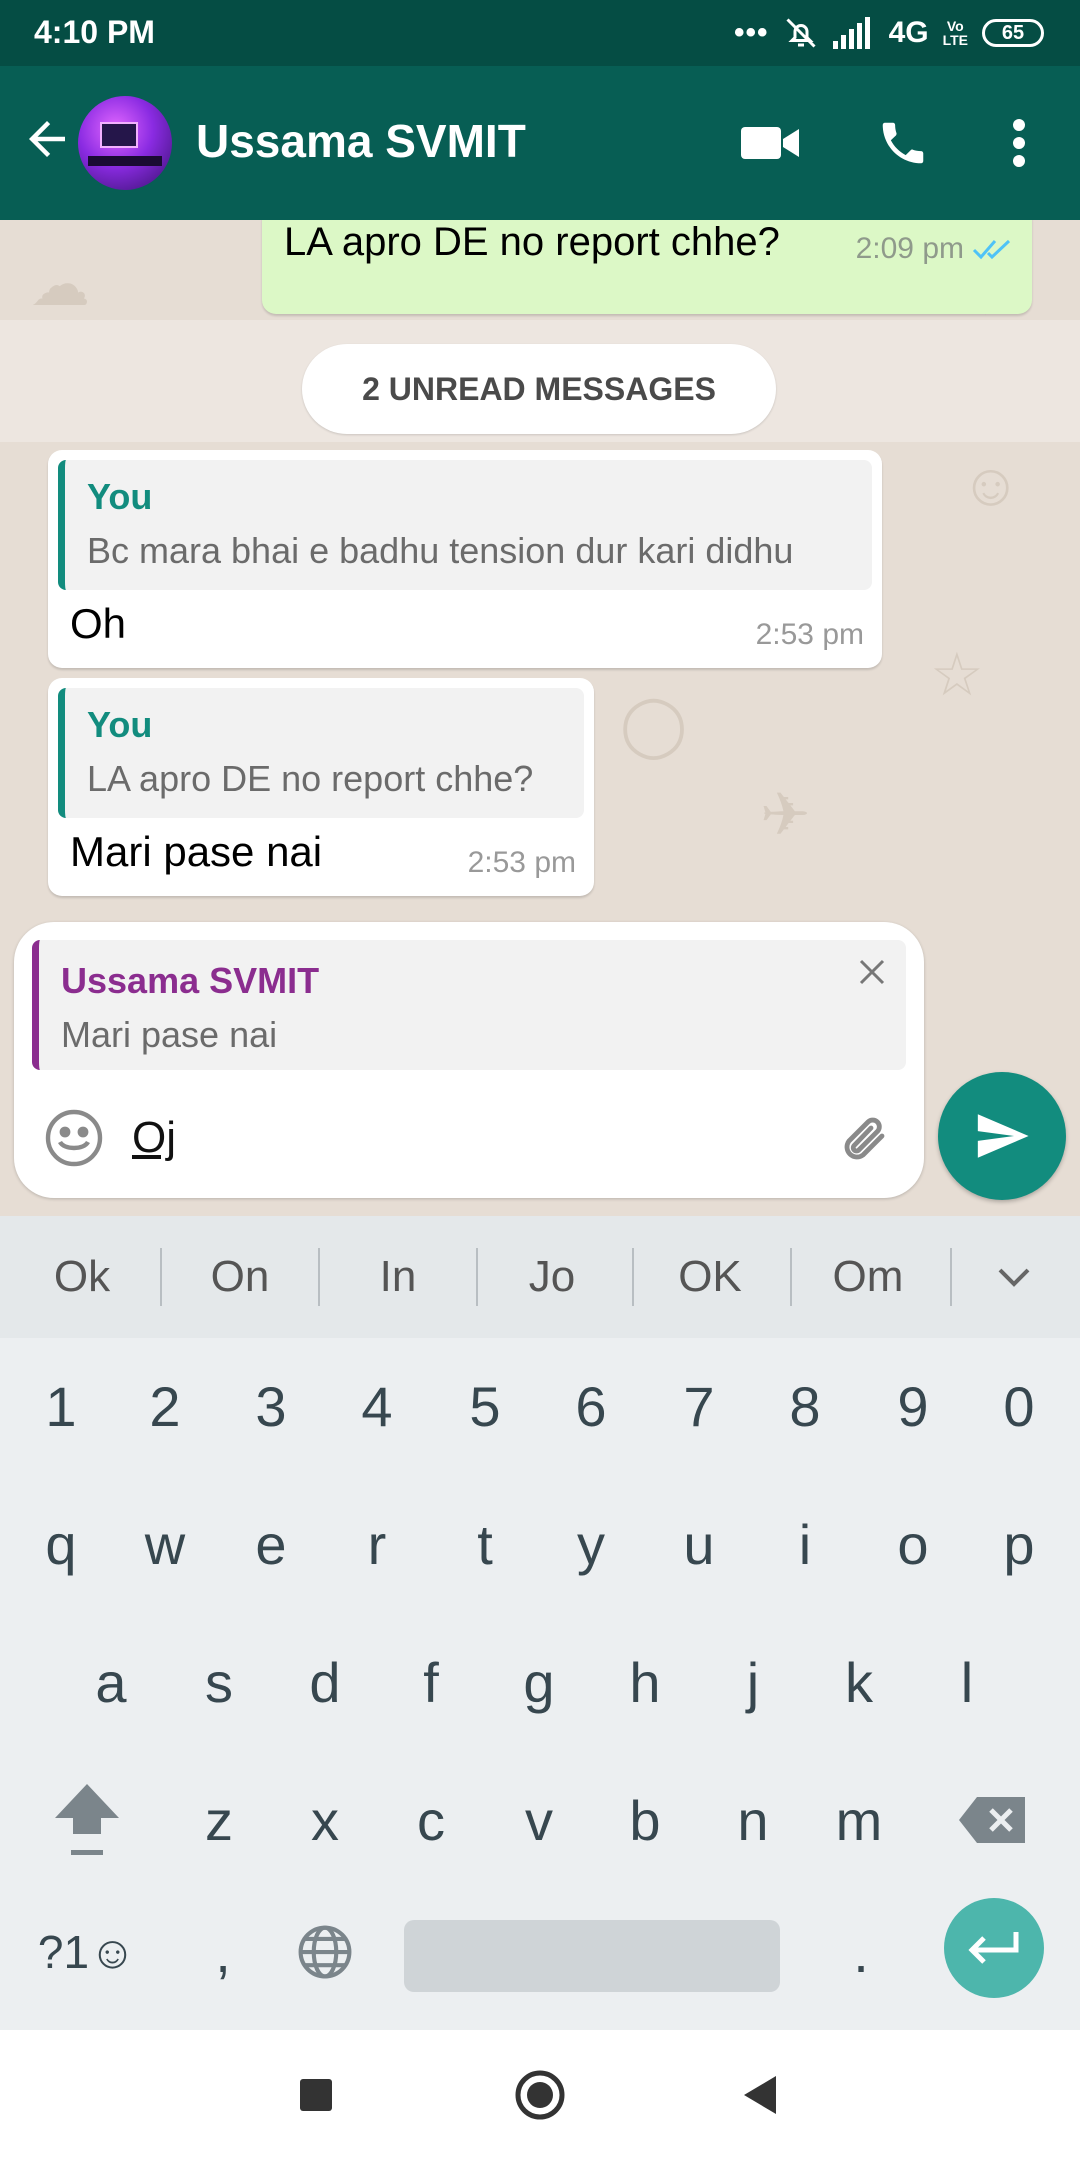 The width and height of the screenshot is (1080, 2160). Describe the element at coordinates (710, 1277) in the screenshot. I see `suggestion-item: OK` at that location.